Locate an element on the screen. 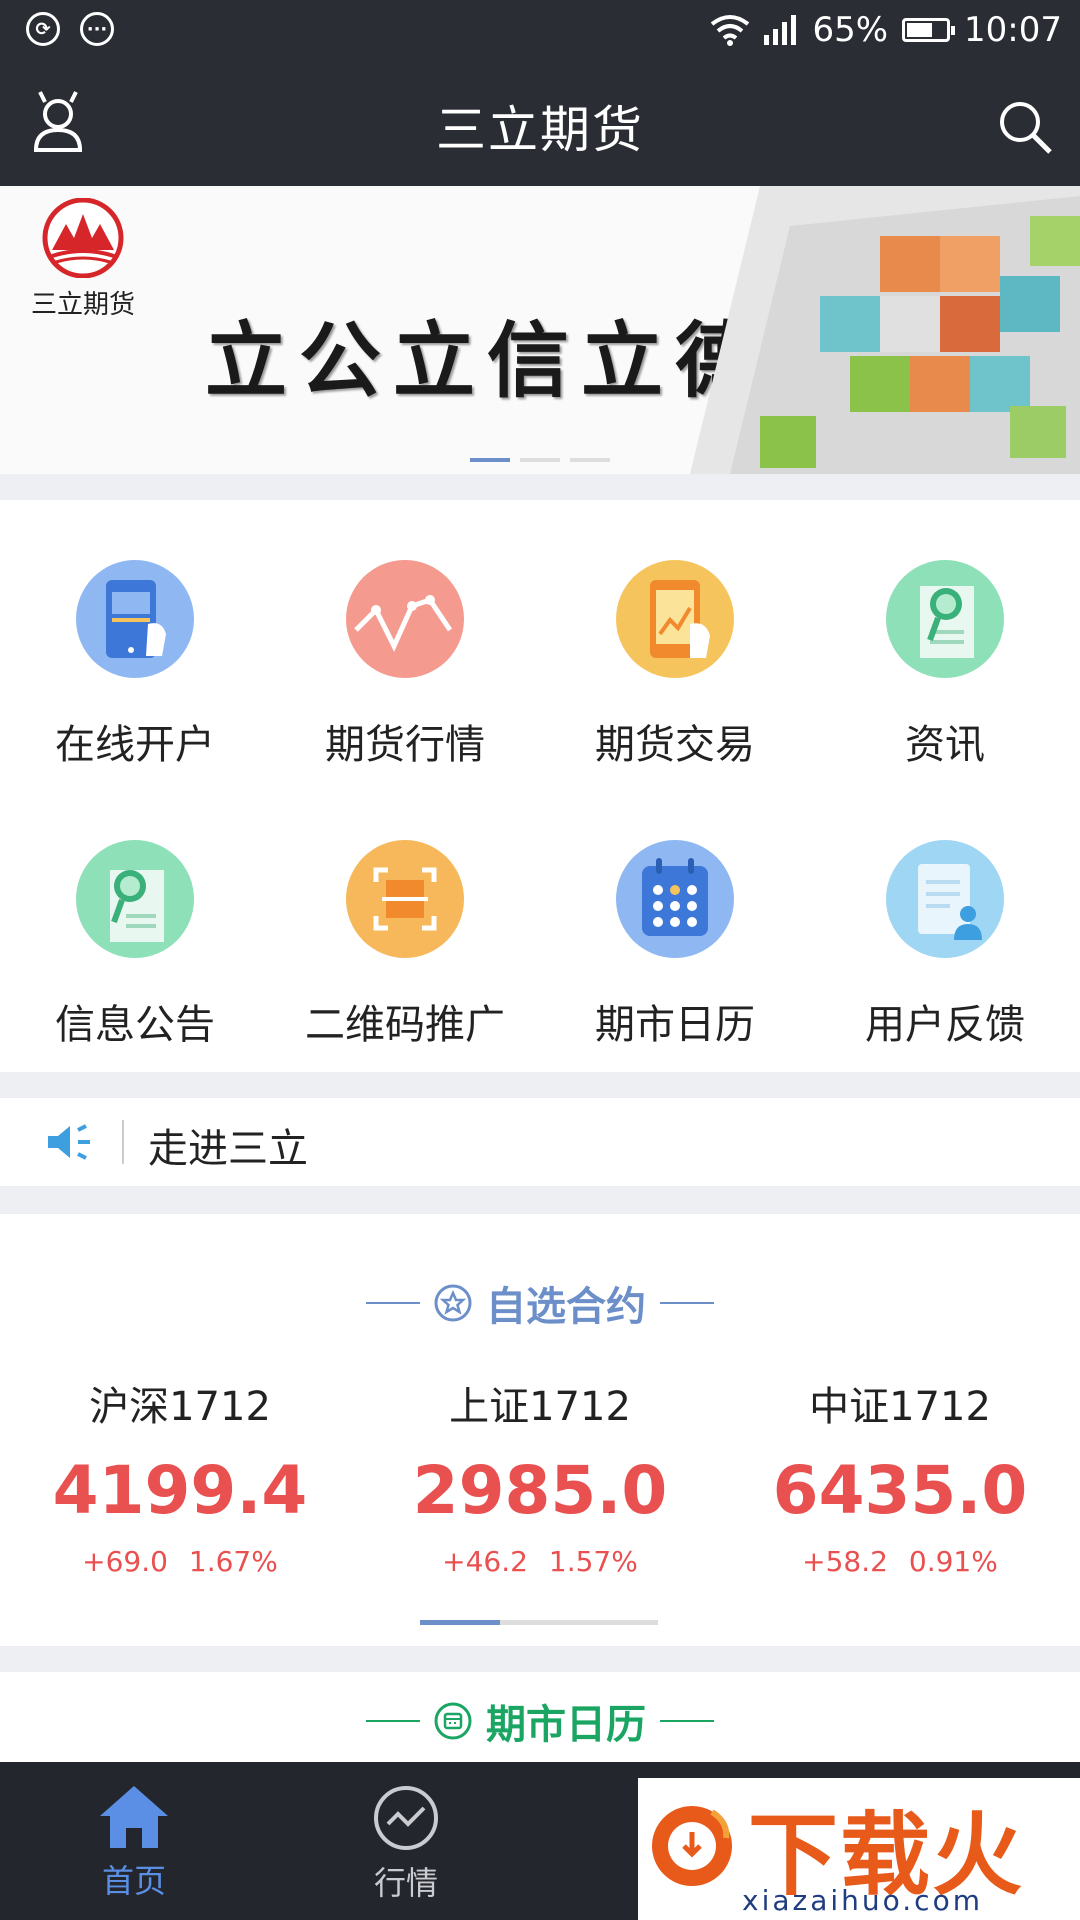 The width and height of the screenshot is (1080, 1920). menu-news: 资讯 is located at coordinates (945, 665).